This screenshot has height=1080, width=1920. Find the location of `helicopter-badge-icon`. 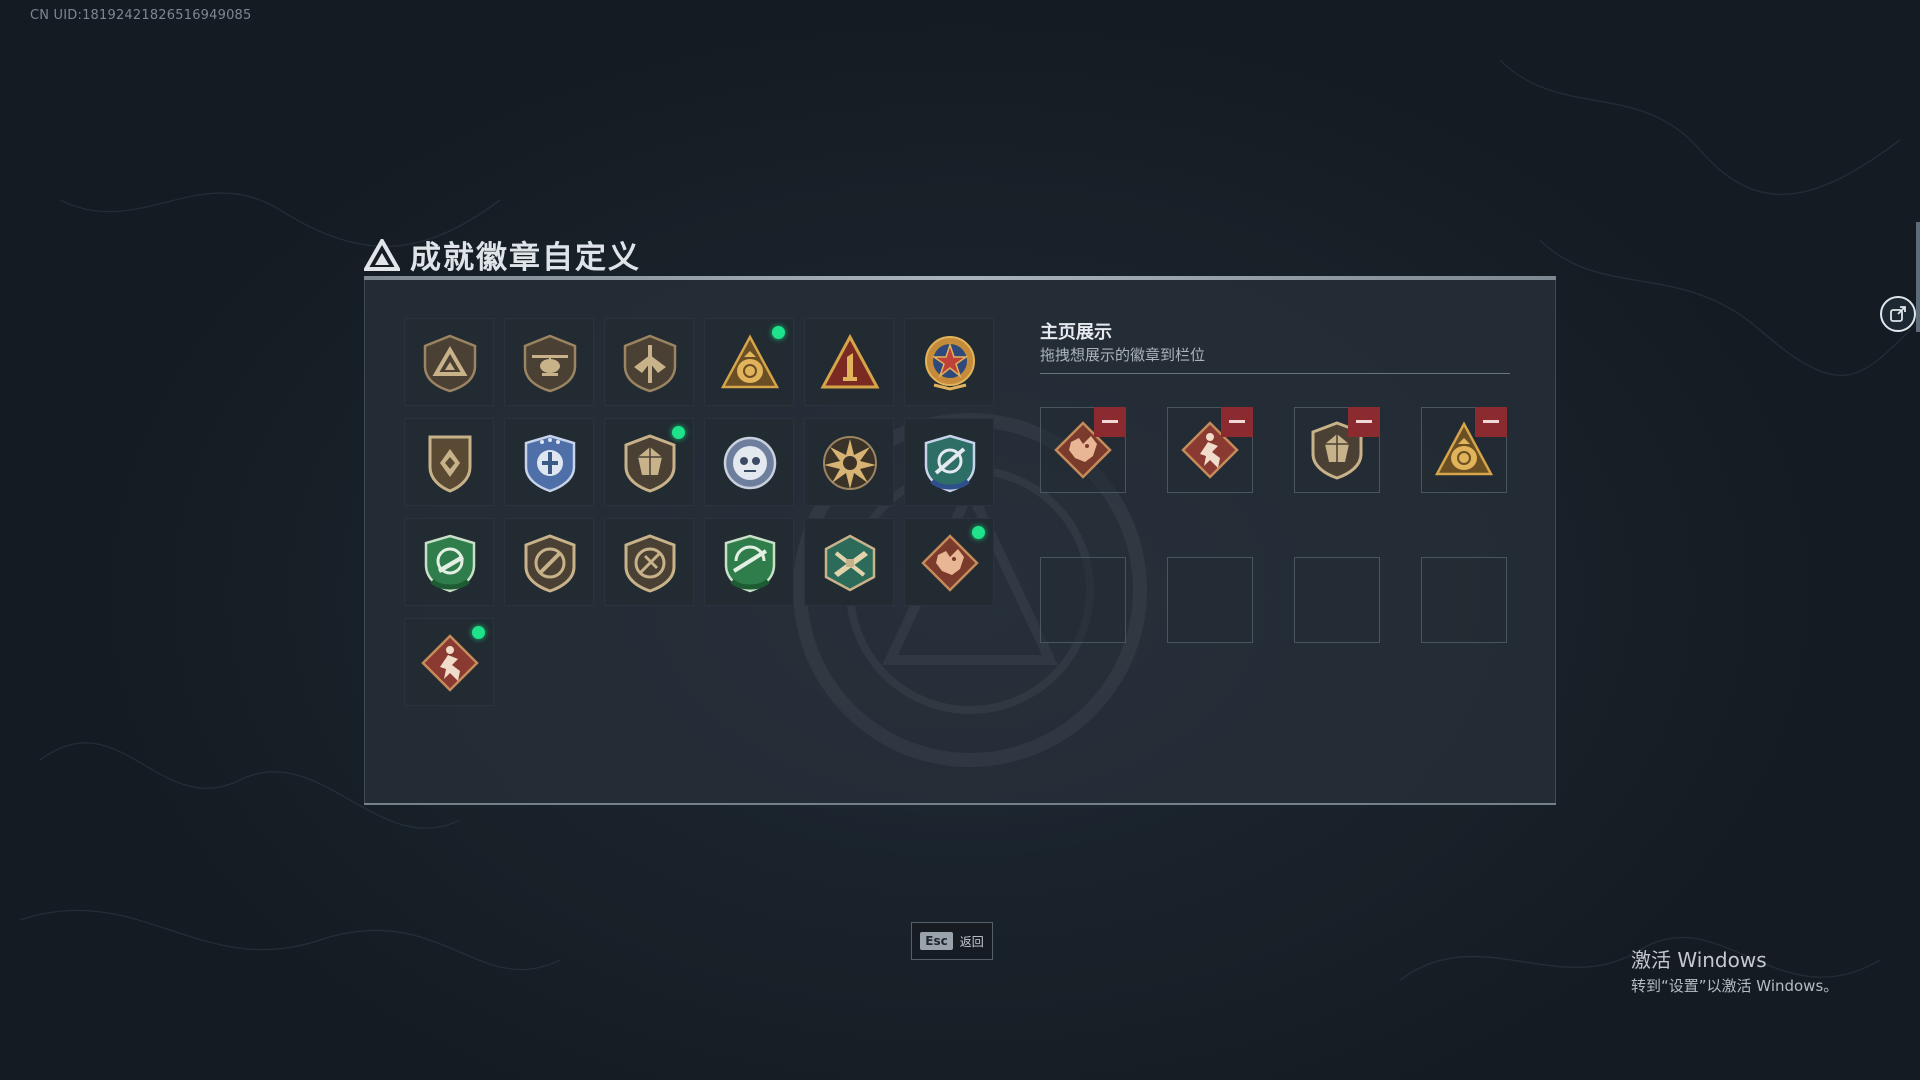

helicopter-badge-icon is located at coordinates (550, 363).